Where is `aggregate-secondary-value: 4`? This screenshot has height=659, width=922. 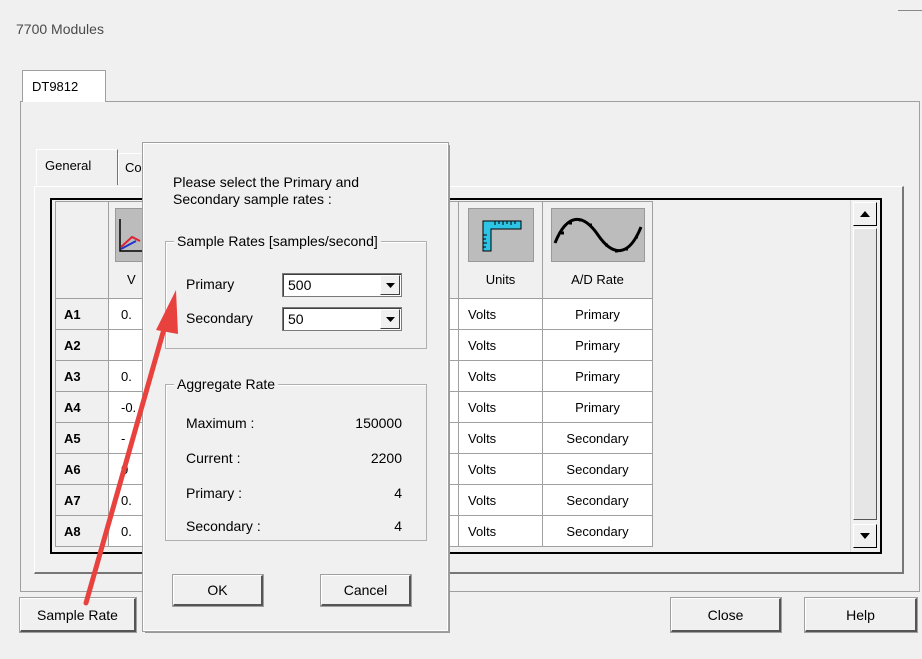 aggregate-secondary-value: 4 is located at coordinates (398, 526).